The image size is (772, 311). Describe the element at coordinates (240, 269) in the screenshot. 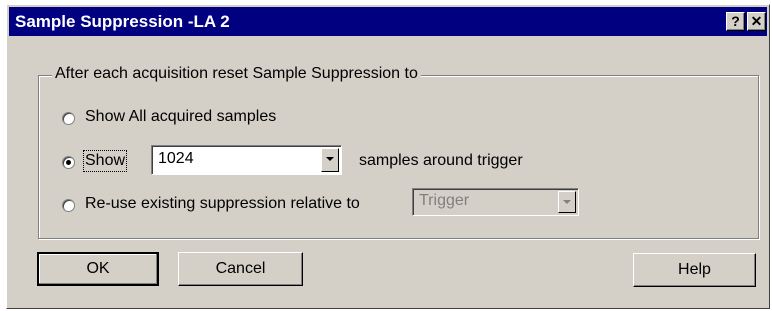

I see `cancel-button: Cancel` at that location.